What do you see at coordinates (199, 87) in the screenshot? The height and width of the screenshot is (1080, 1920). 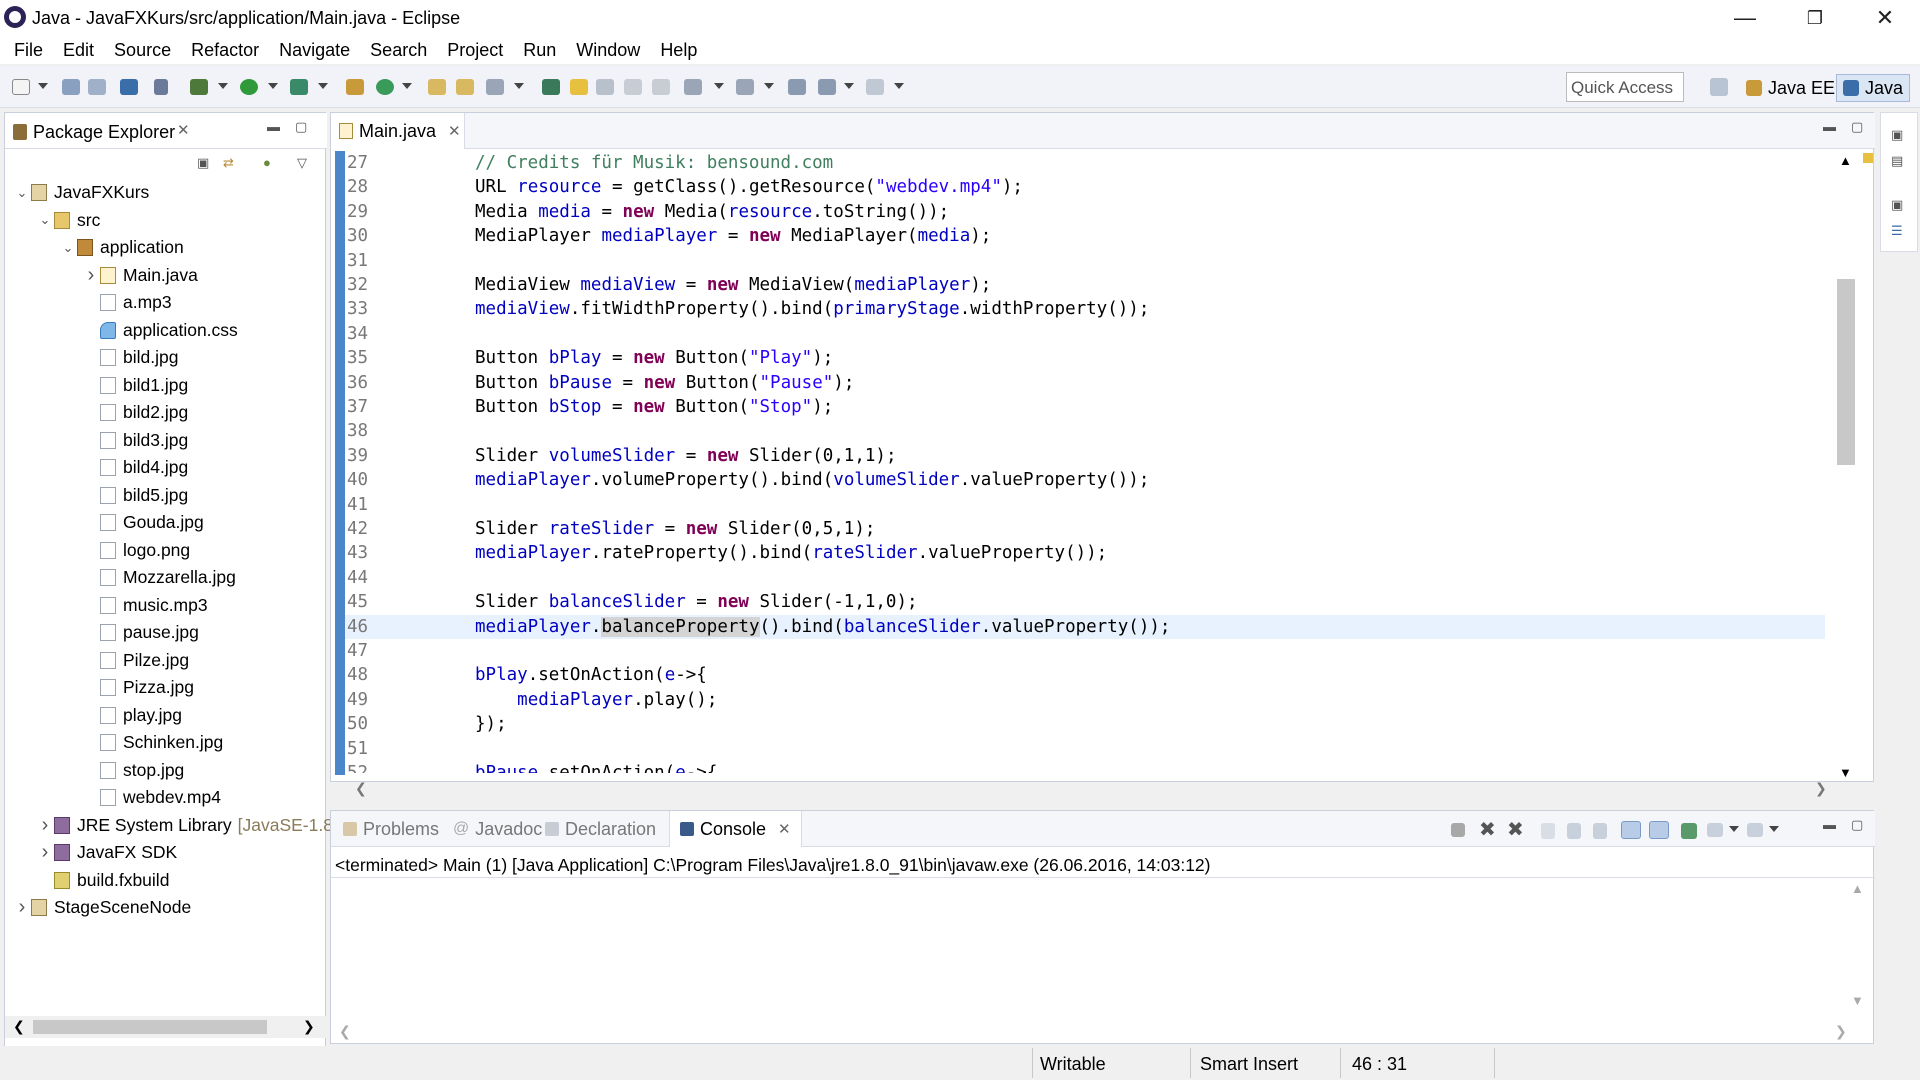 I see `debug-icon` at bounding box center [199, 87].